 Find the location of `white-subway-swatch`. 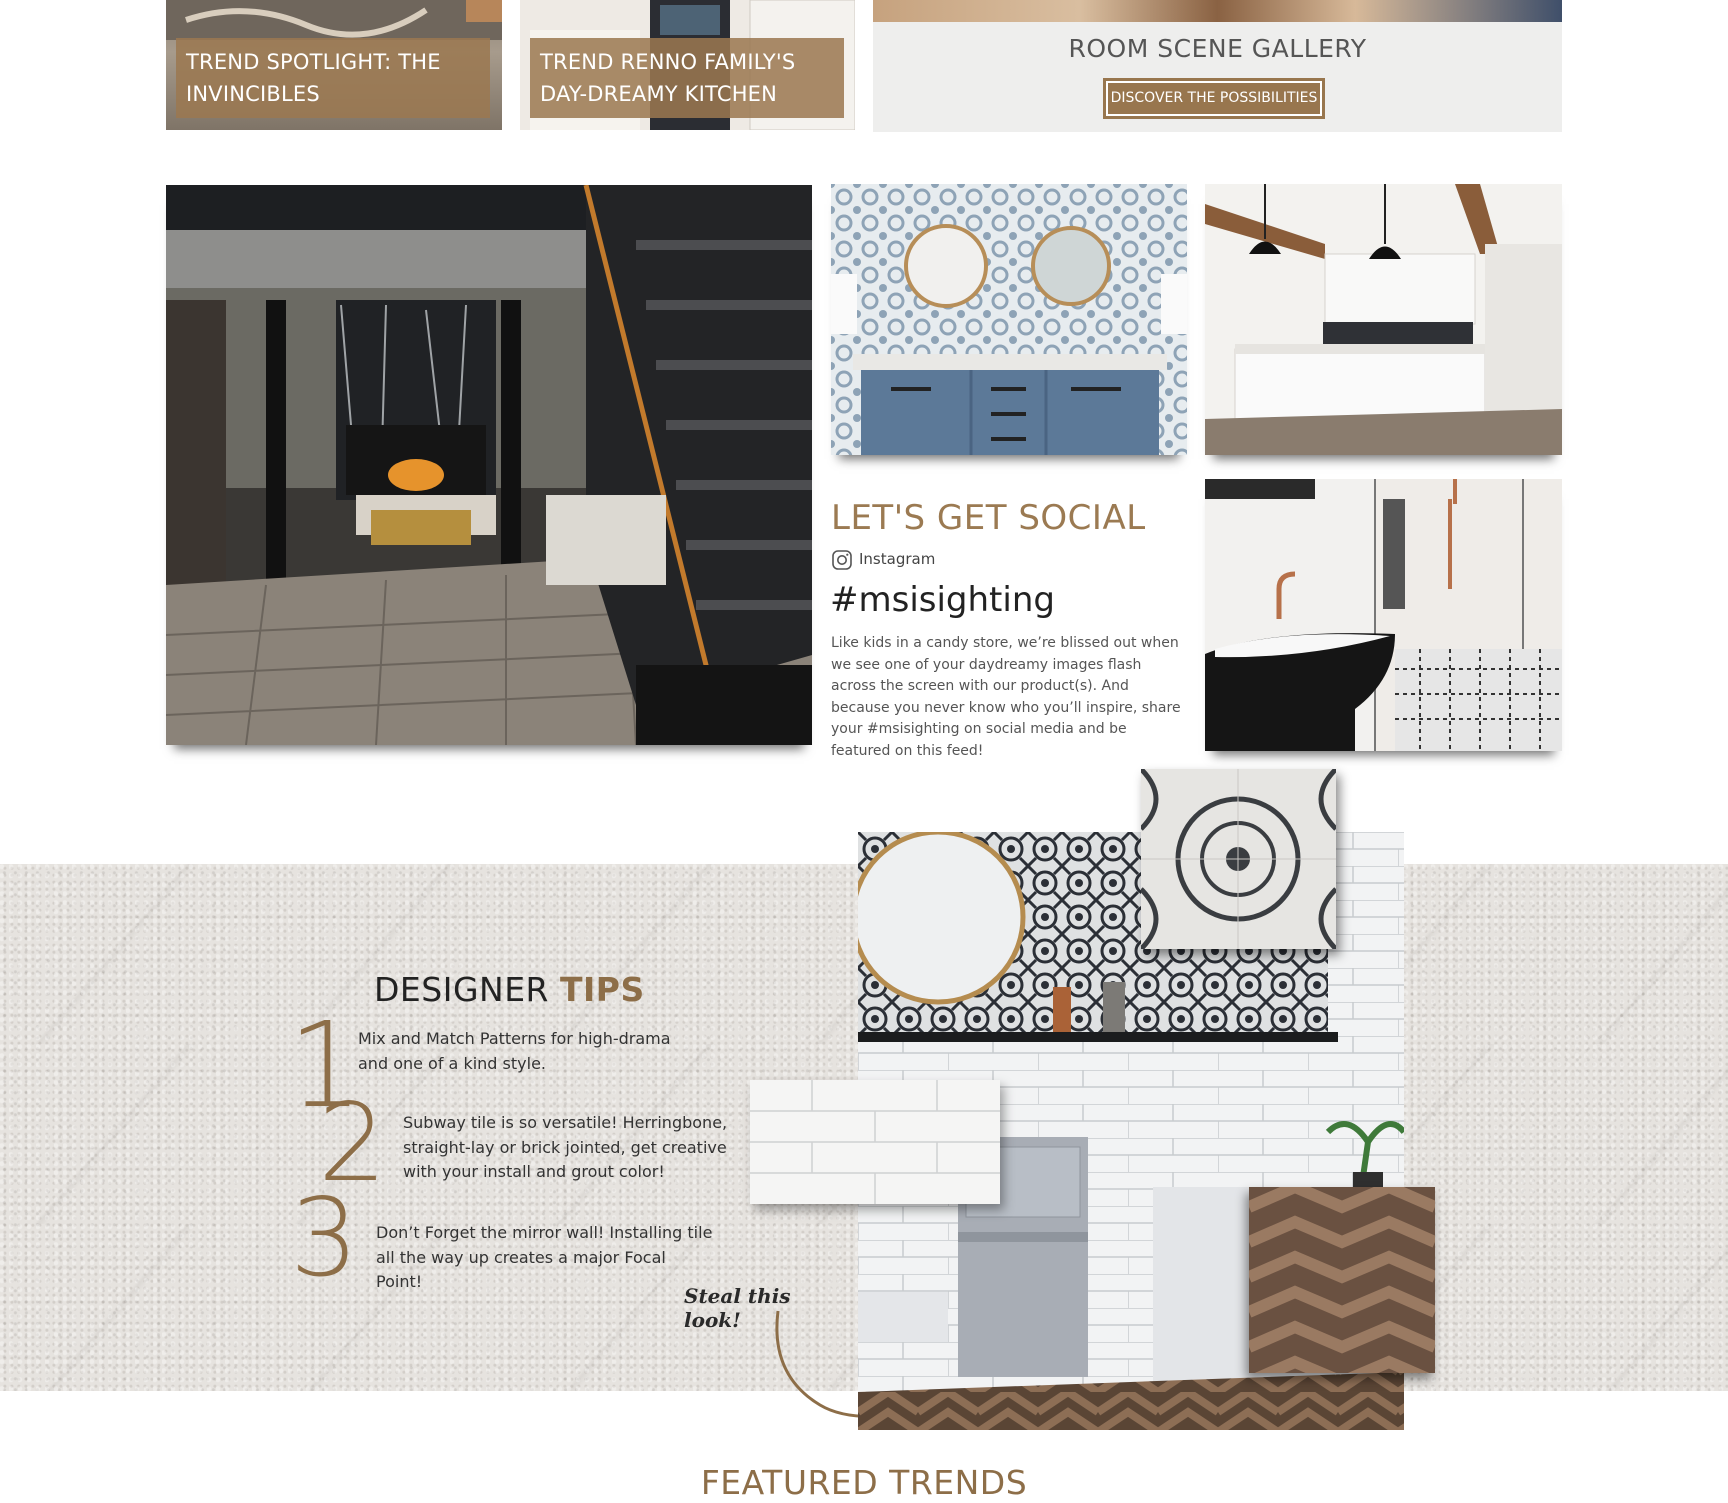

white-subway-swatch is located at coordinates (875, 1142).